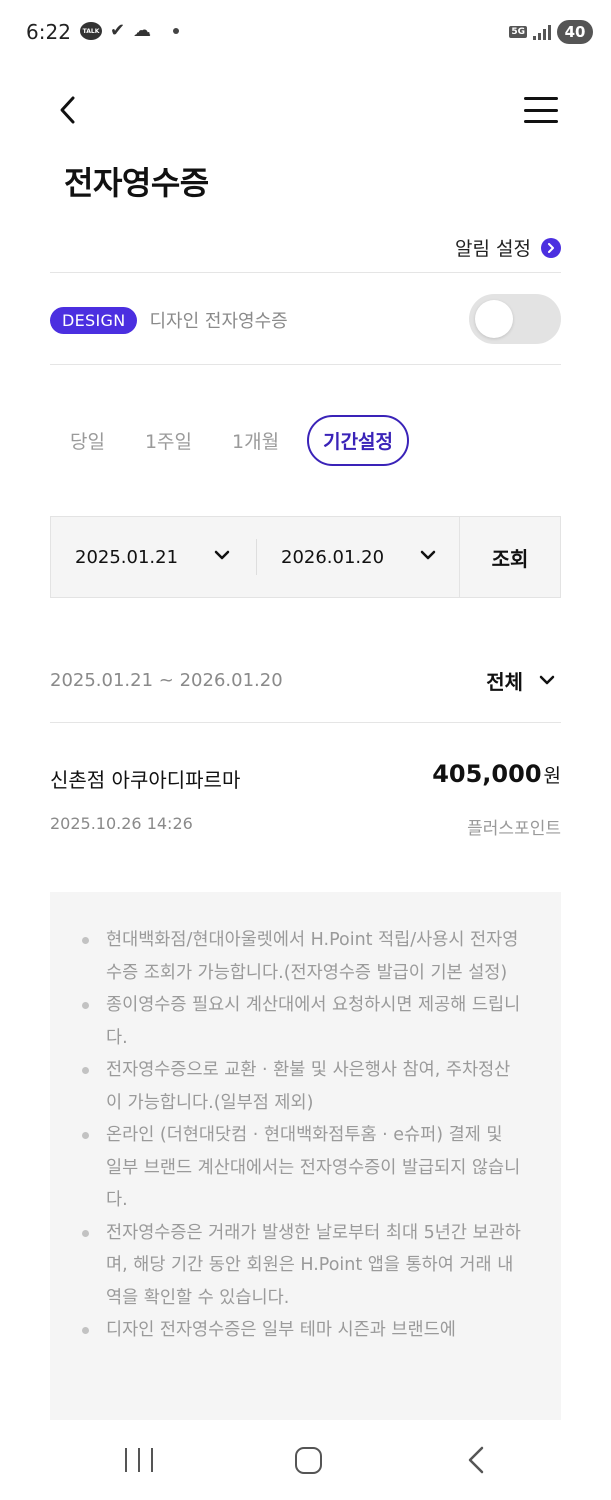 The height and width of the screenshot is (1500, 611). Describe the element at coordinates (136, 183) in the screenshot. I see `page-title: 전자영수증` at that location.